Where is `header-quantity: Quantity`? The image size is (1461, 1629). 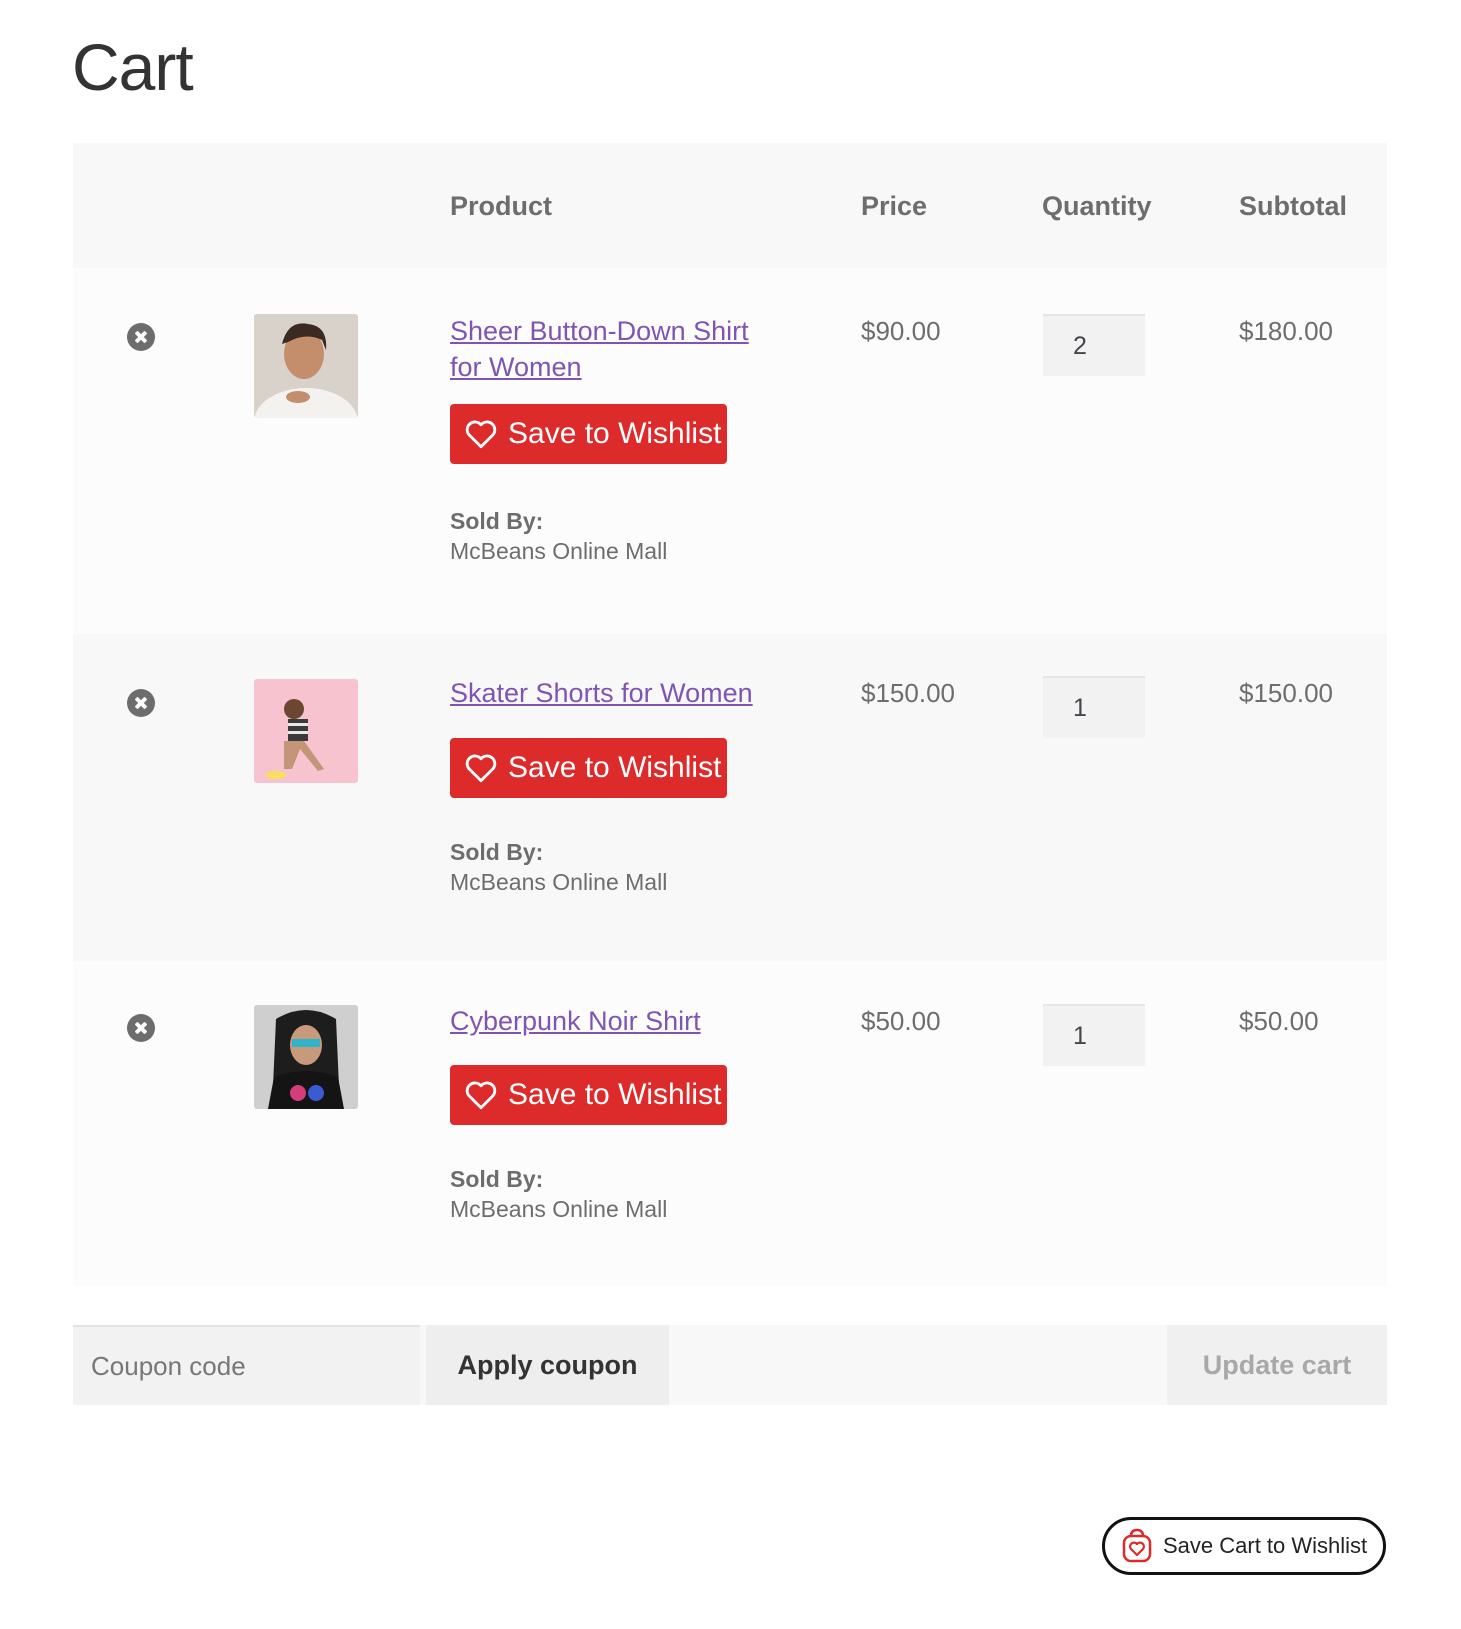
header-quantity: Quantity is located at coordinates (1097, 206).